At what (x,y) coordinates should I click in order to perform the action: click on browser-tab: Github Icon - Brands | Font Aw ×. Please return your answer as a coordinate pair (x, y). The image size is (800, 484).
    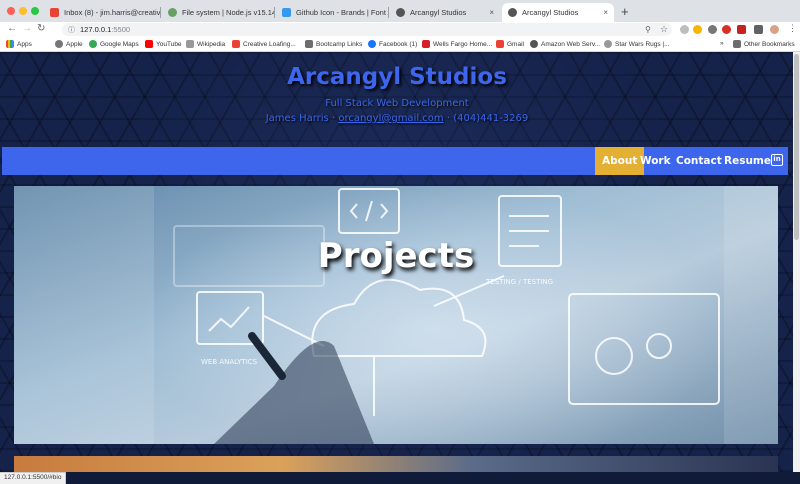
    Looking at the image, I should click on (332, 12).